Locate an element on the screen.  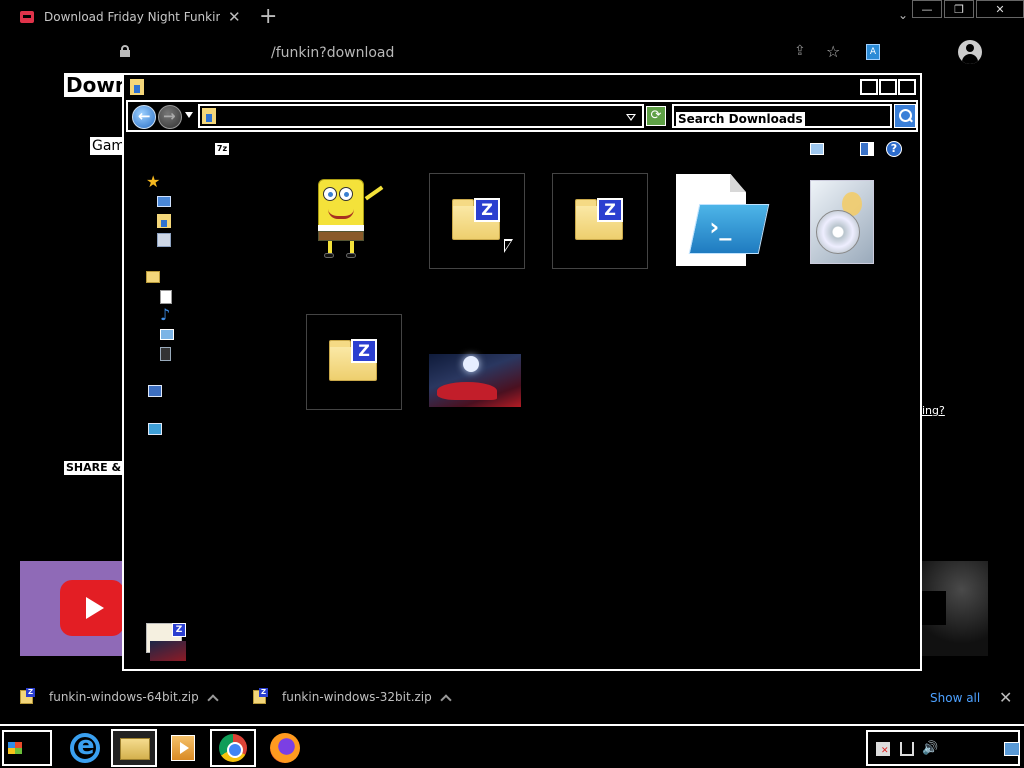
help-button: ? is located at coordinates (894, 149).